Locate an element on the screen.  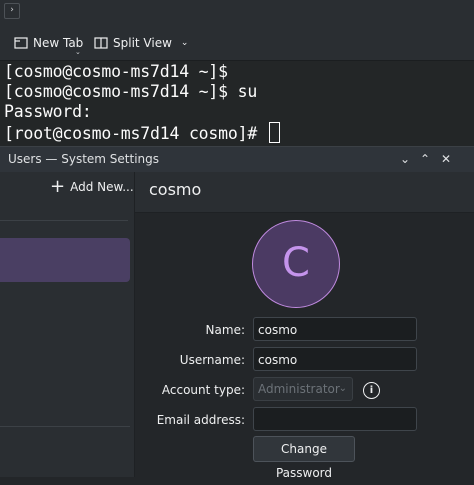
new-tab-menu-arrow-icon: ⌄ is located at coordinates (78, 52).